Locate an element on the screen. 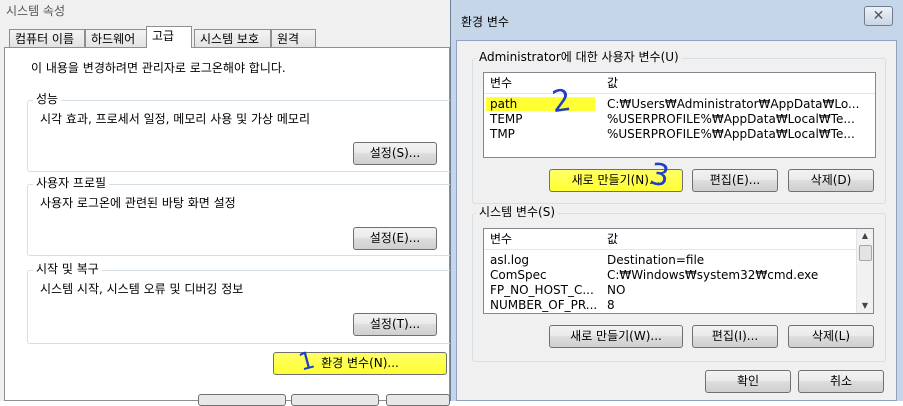 The image size is (903, 406). list-item: FP_NO_HOST_C... NO is located at coordinates (671, 290).